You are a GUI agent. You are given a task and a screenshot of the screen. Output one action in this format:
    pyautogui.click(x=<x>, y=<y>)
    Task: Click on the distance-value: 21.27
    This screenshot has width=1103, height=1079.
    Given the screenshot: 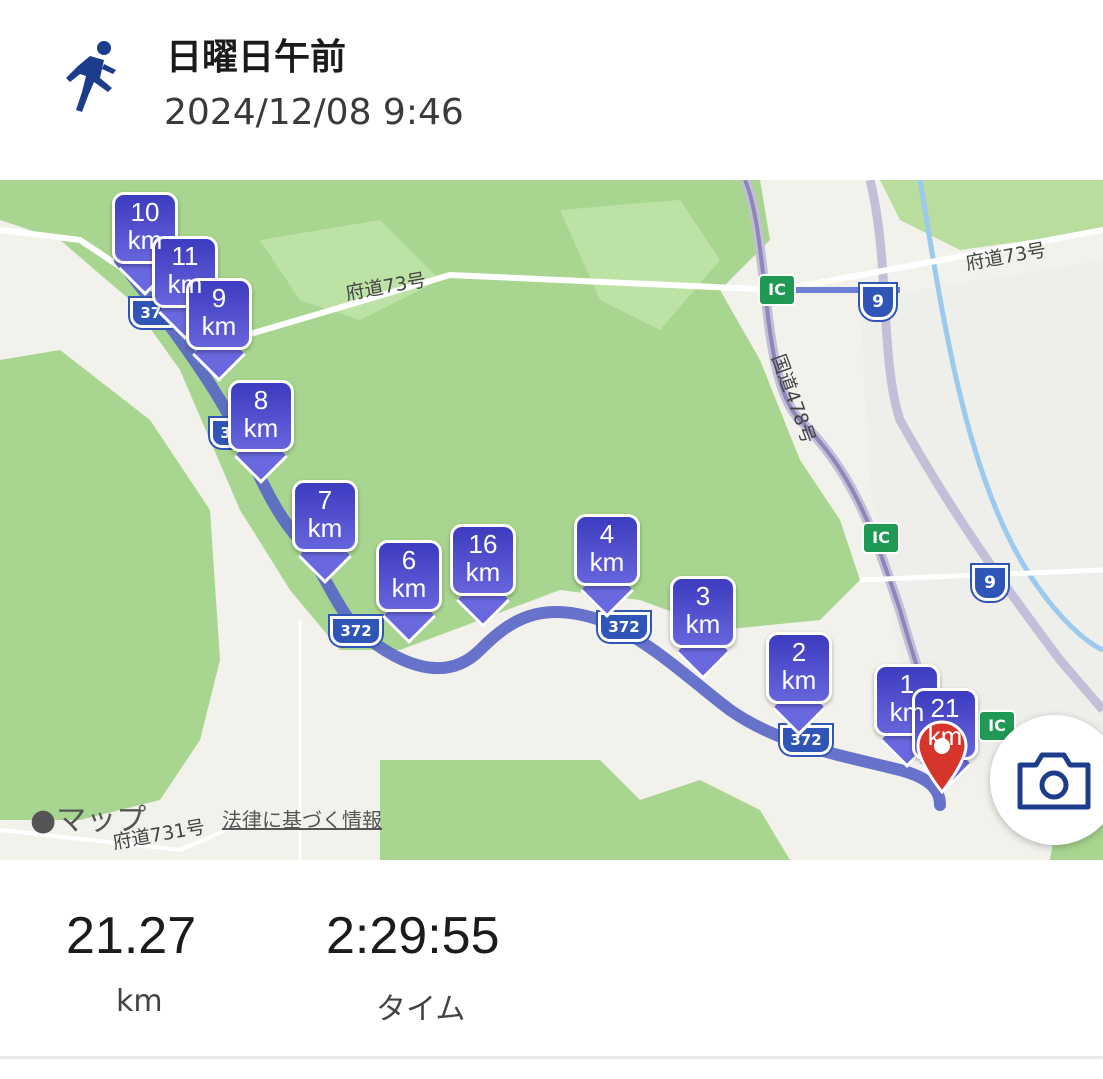 What is the action you would take?
    pyautogui.click(x=131, y=936)
    